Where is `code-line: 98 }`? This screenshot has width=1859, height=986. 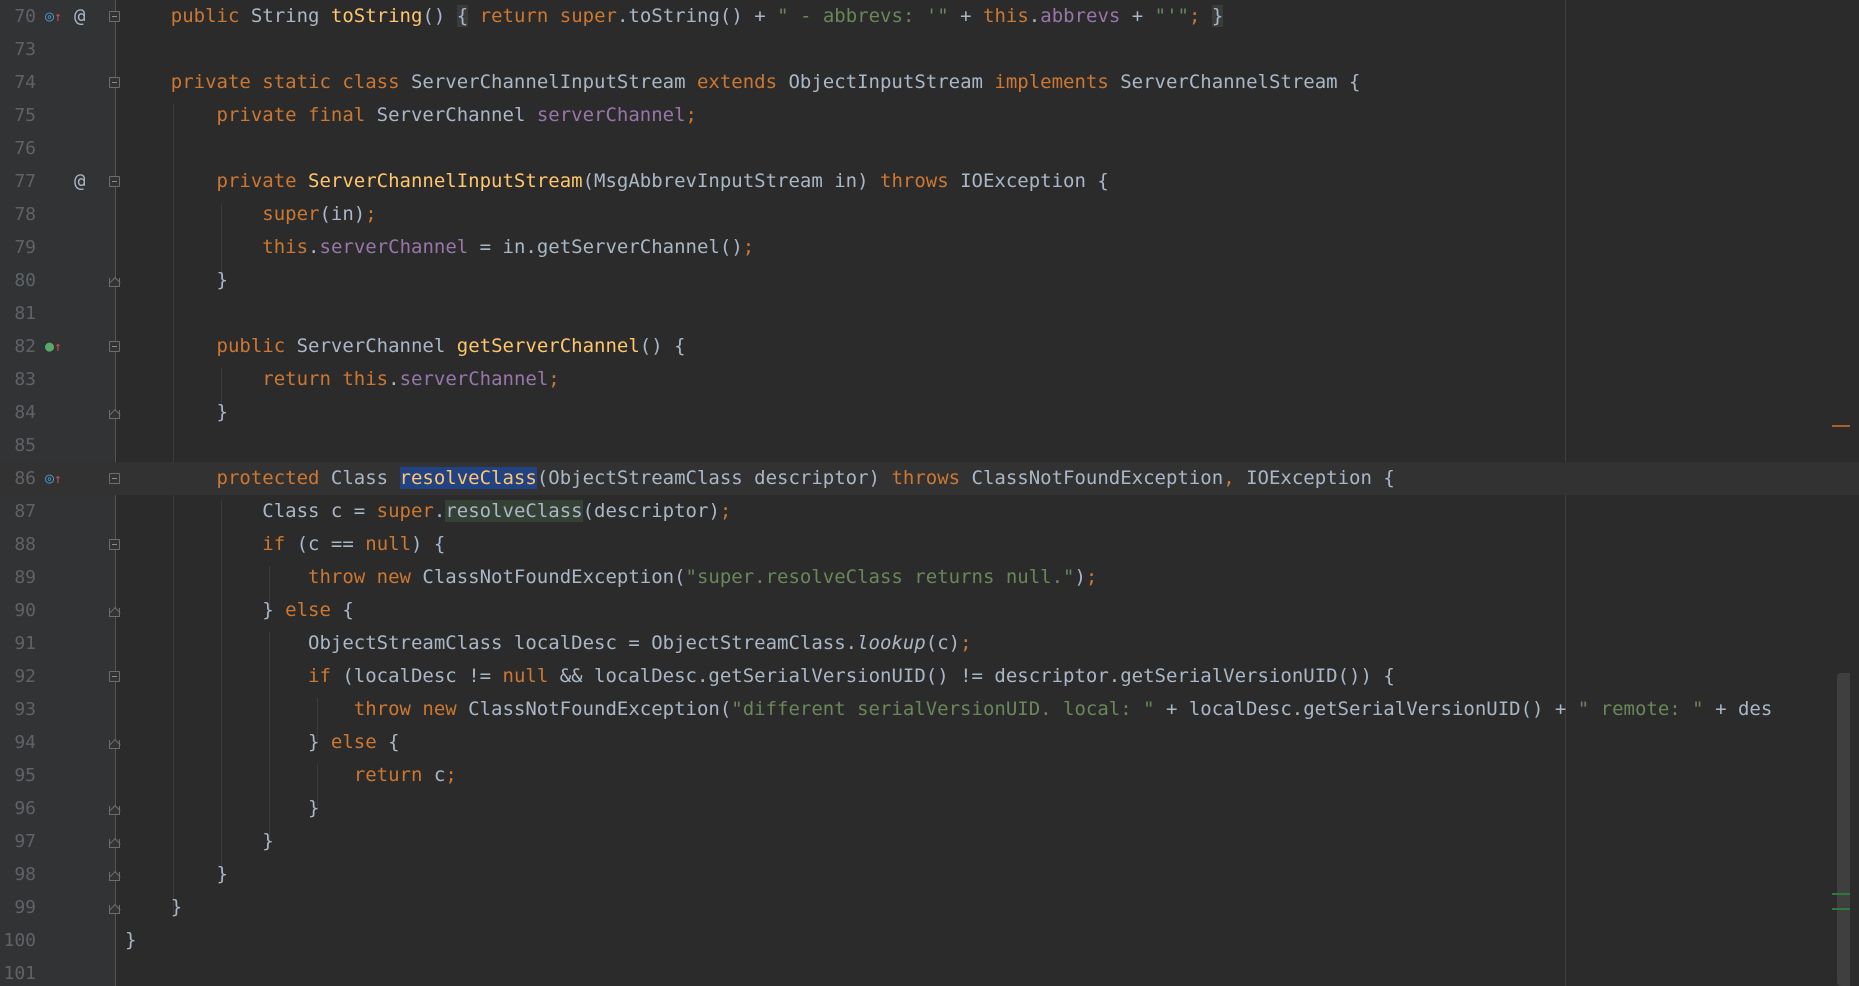
code-line: 98 } is located at coordinates (929, 874).